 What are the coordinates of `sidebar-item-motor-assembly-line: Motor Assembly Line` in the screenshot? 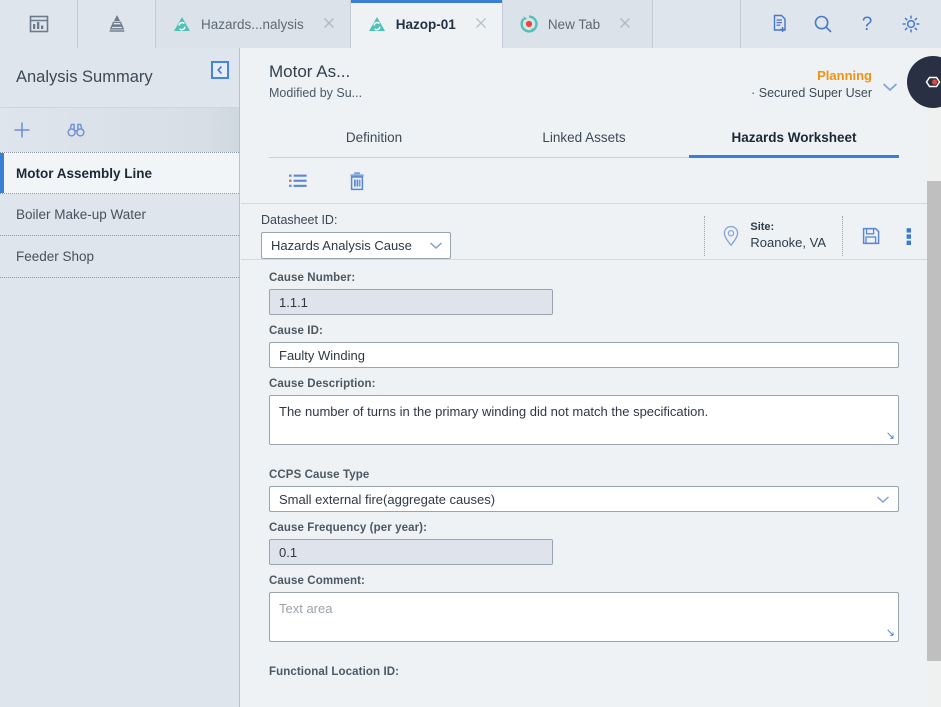 It's located at (119, 173).